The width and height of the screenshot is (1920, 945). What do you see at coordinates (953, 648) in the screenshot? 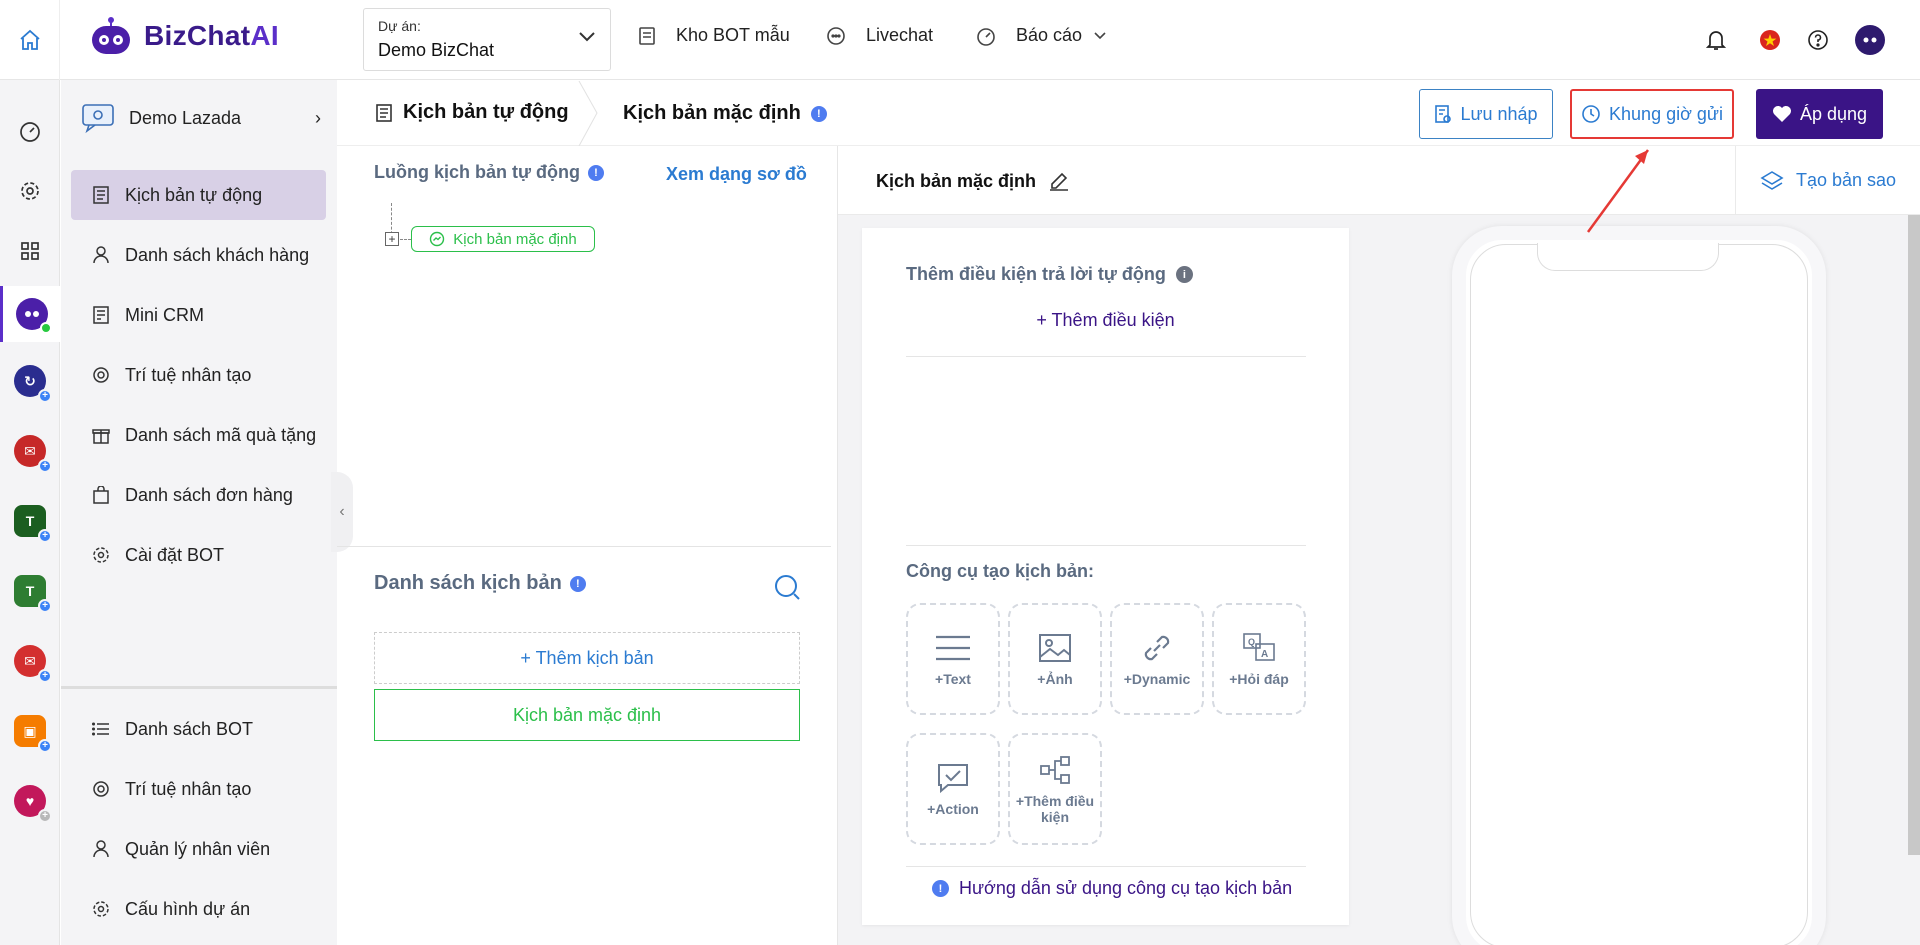
I see `text-lines-icon` at bounding box center [953, 648].